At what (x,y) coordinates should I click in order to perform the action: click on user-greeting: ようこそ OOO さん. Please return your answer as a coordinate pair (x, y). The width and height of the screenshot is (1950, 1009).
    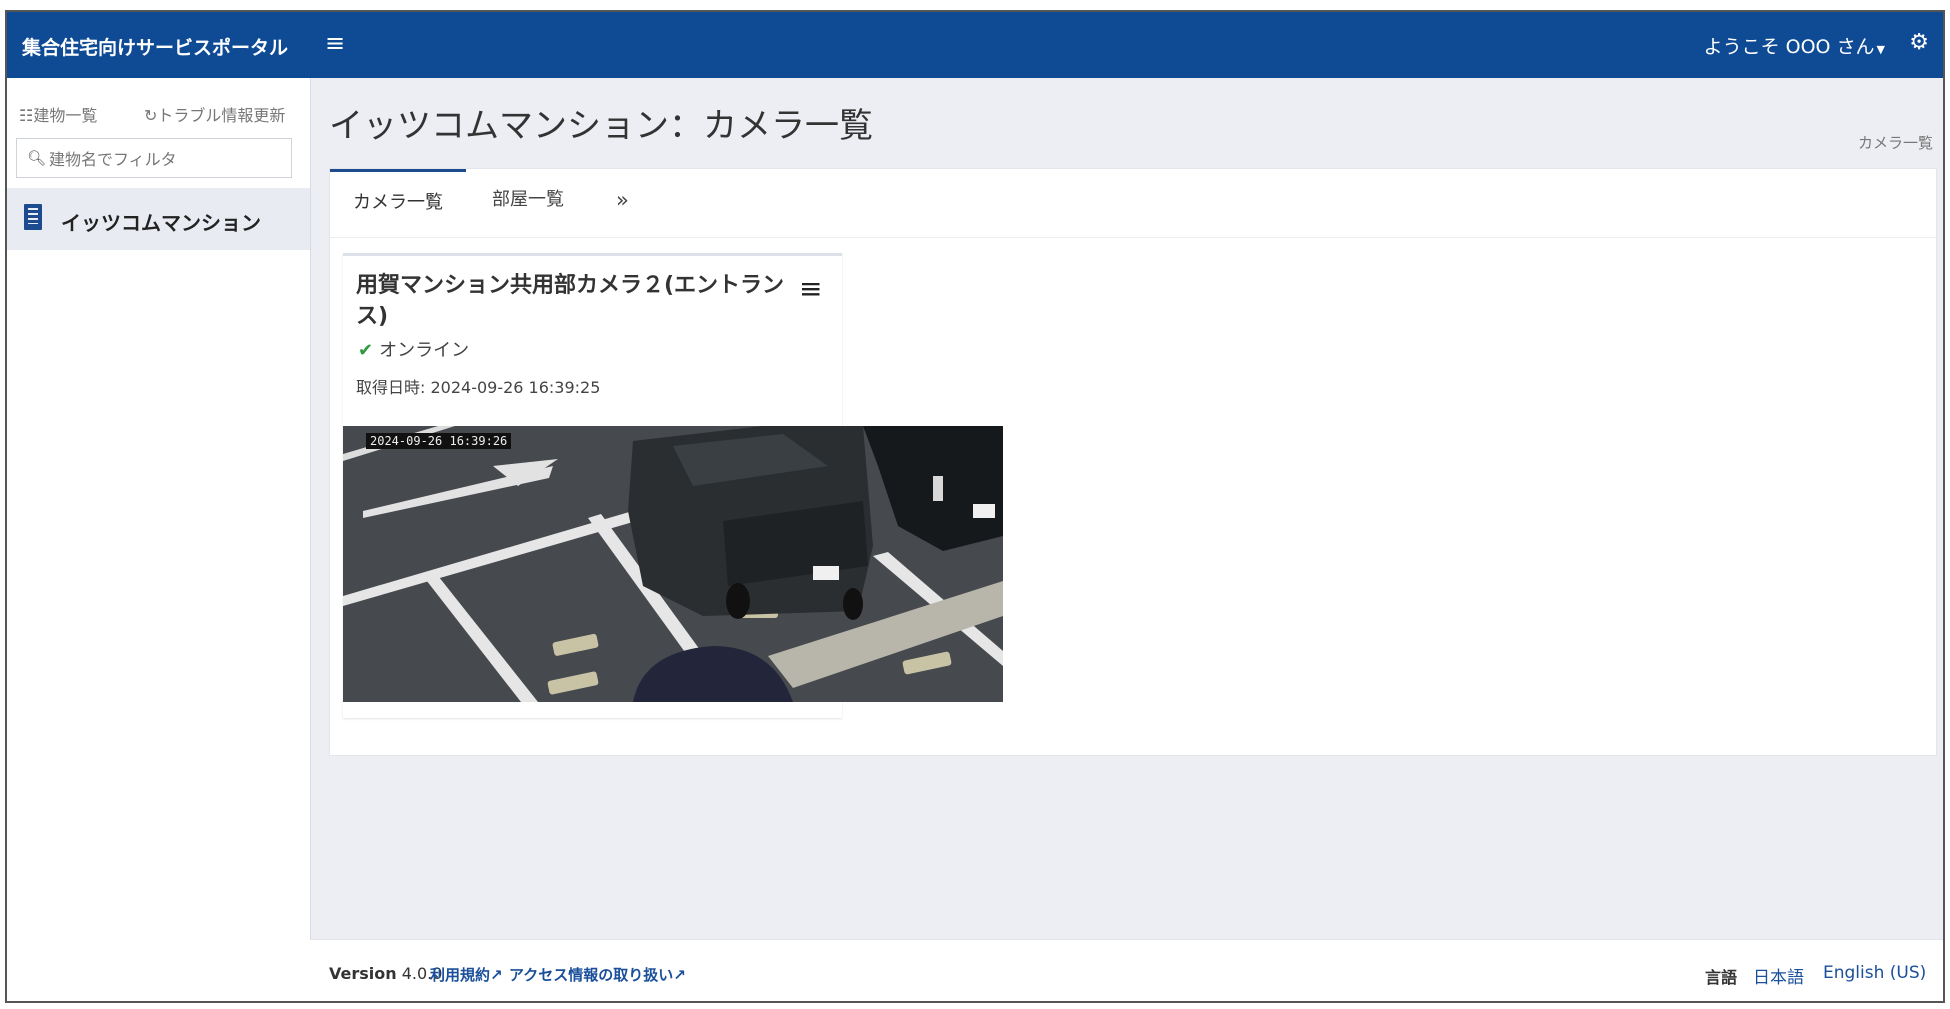
    Looking at the image, I should click on (1789, 47).